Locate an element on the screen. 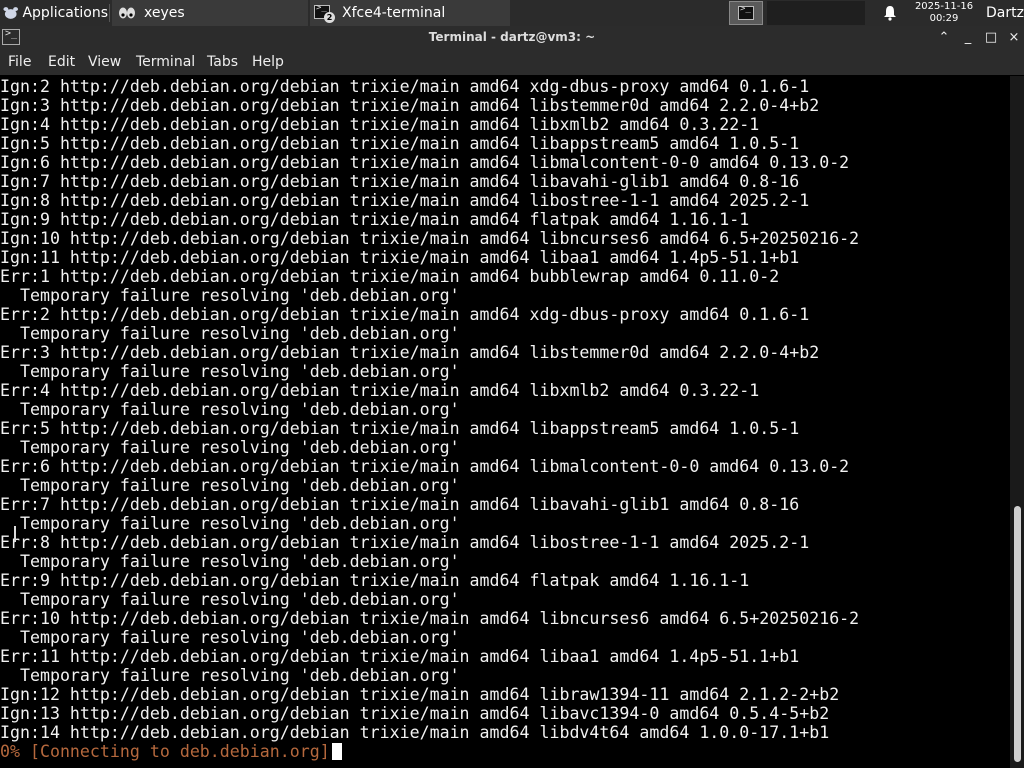 The height and width of the screenshot is (768, 1024). notifications-button is located at coordinates (890, 13).